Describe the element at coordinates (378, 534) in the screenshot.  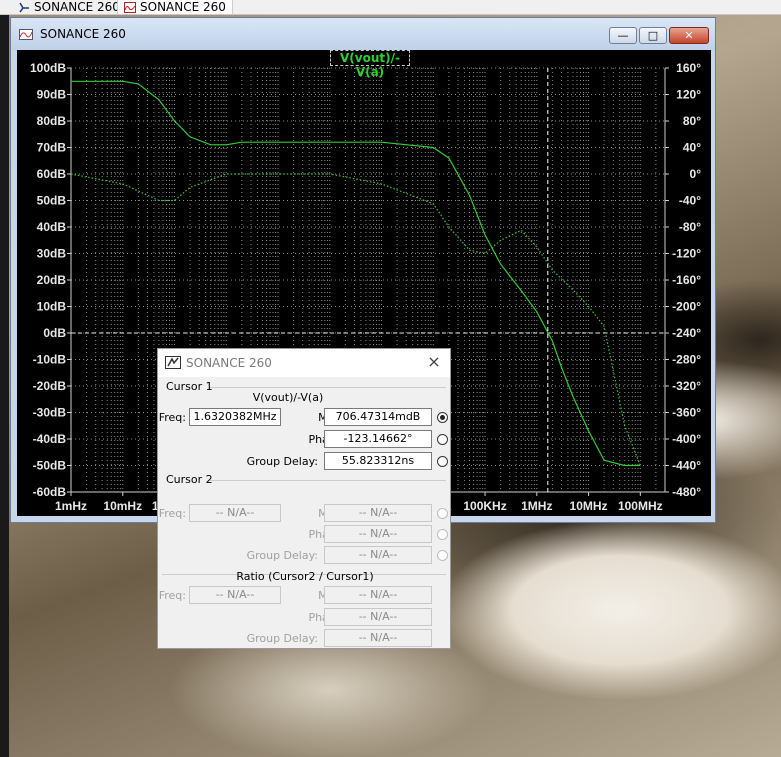
I see `cursor2-phase-field: -- N/A--` at that location.